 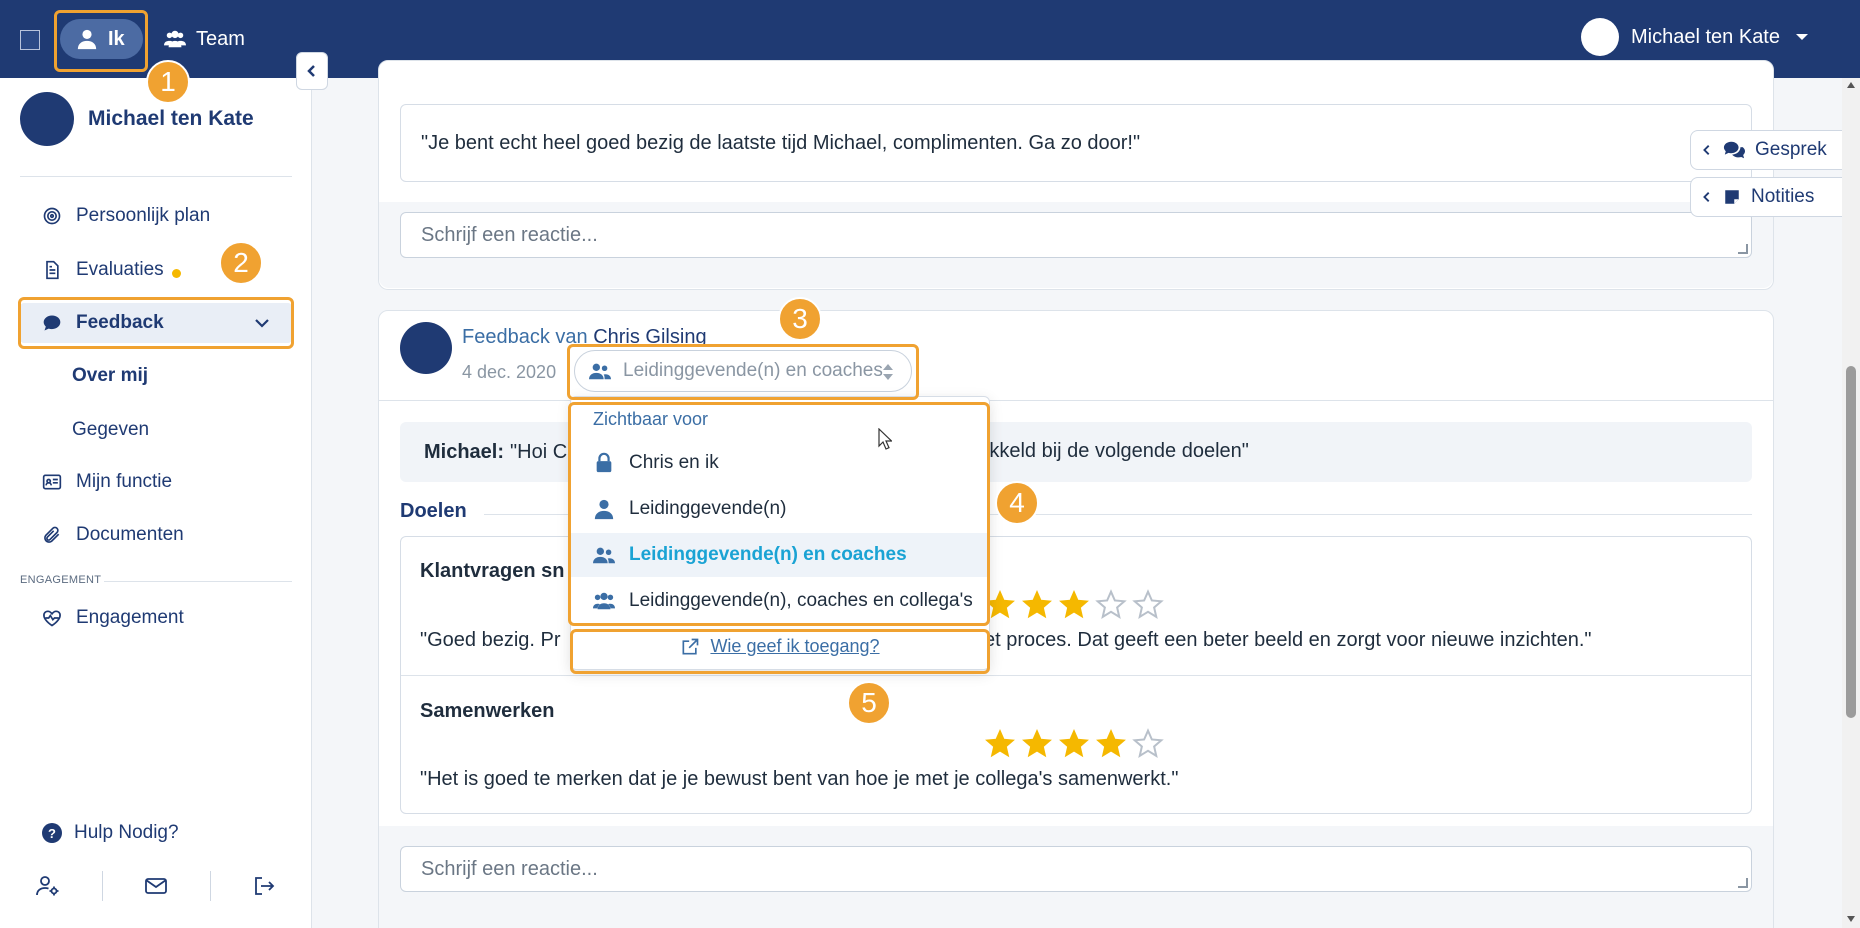 What do you see at coordinates (110, 376) in the screenshot?
I see `sidebar-subitem-over-mij: Over mij` at bounding box center [110, 376].